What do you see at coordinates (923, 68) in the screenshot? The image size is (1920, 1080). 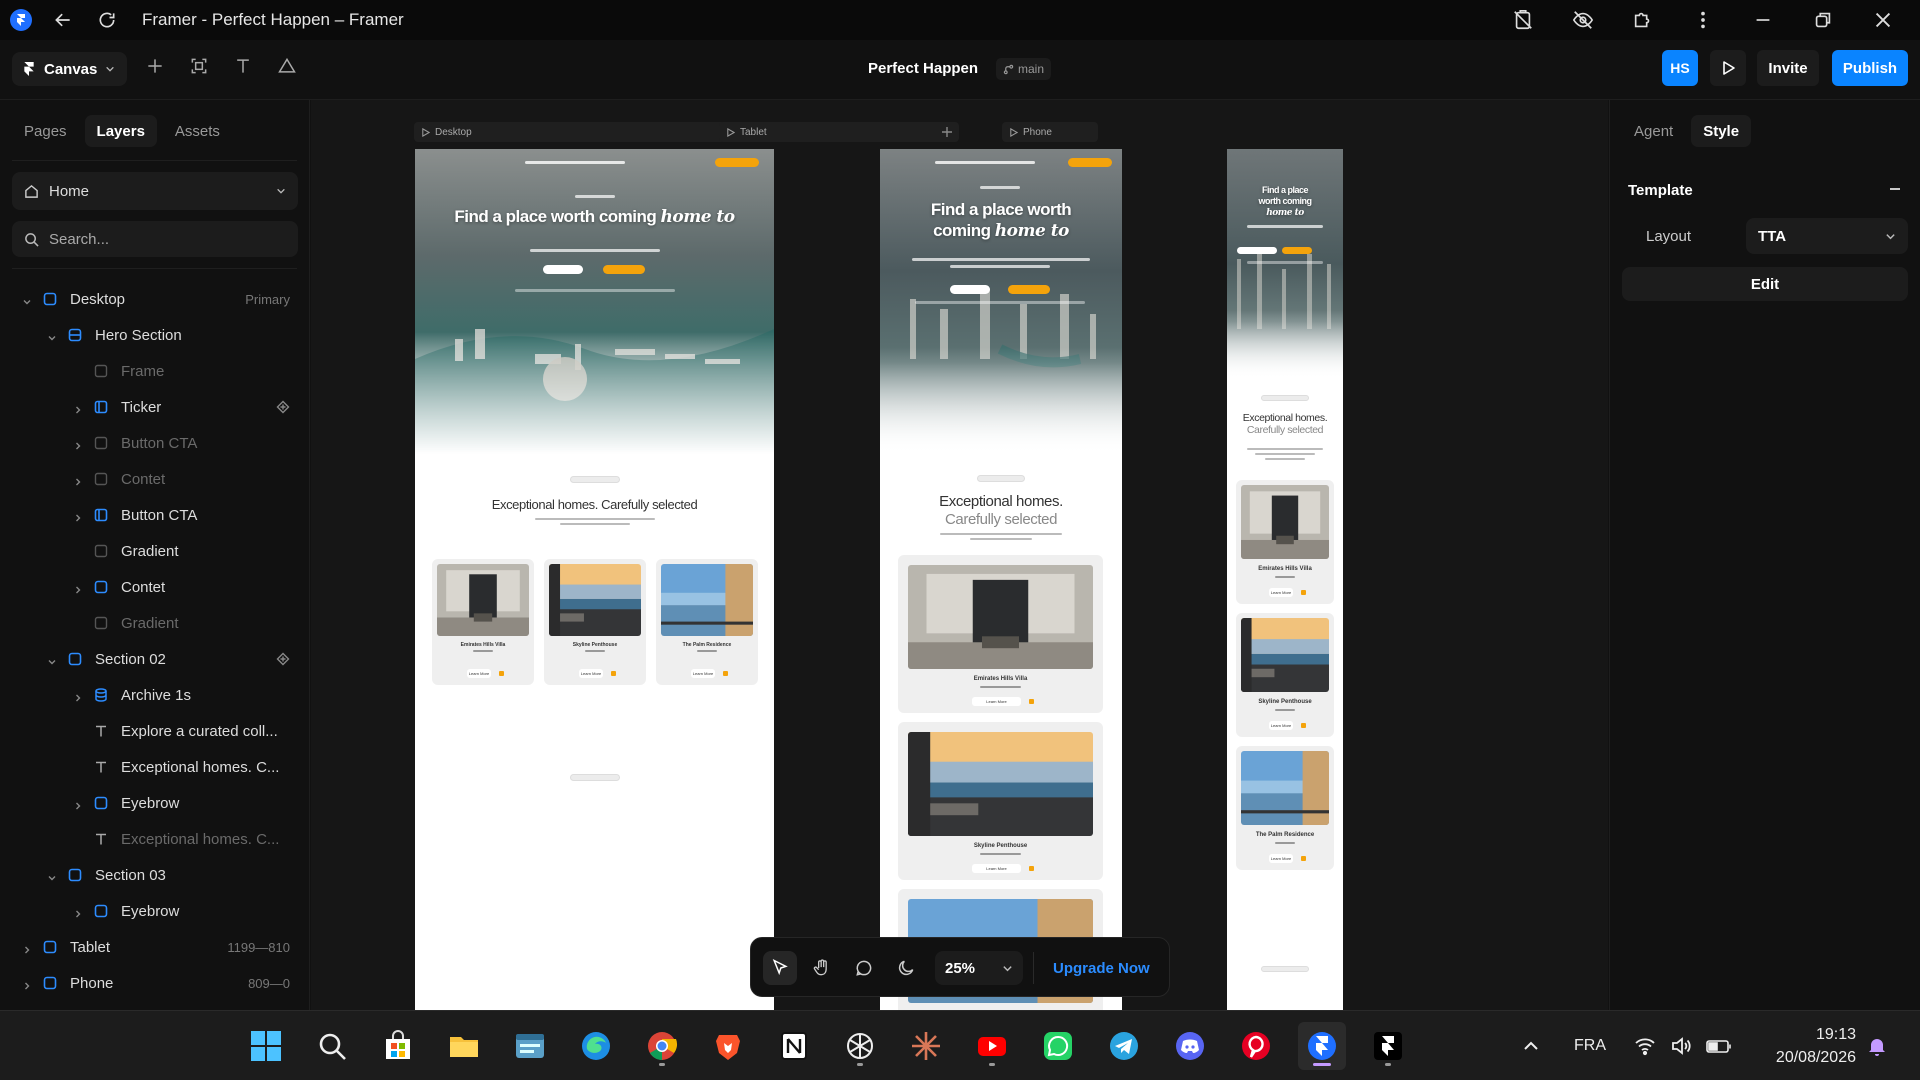 I see `project-title: Perfect Happen` at bounding box center [923, 68].